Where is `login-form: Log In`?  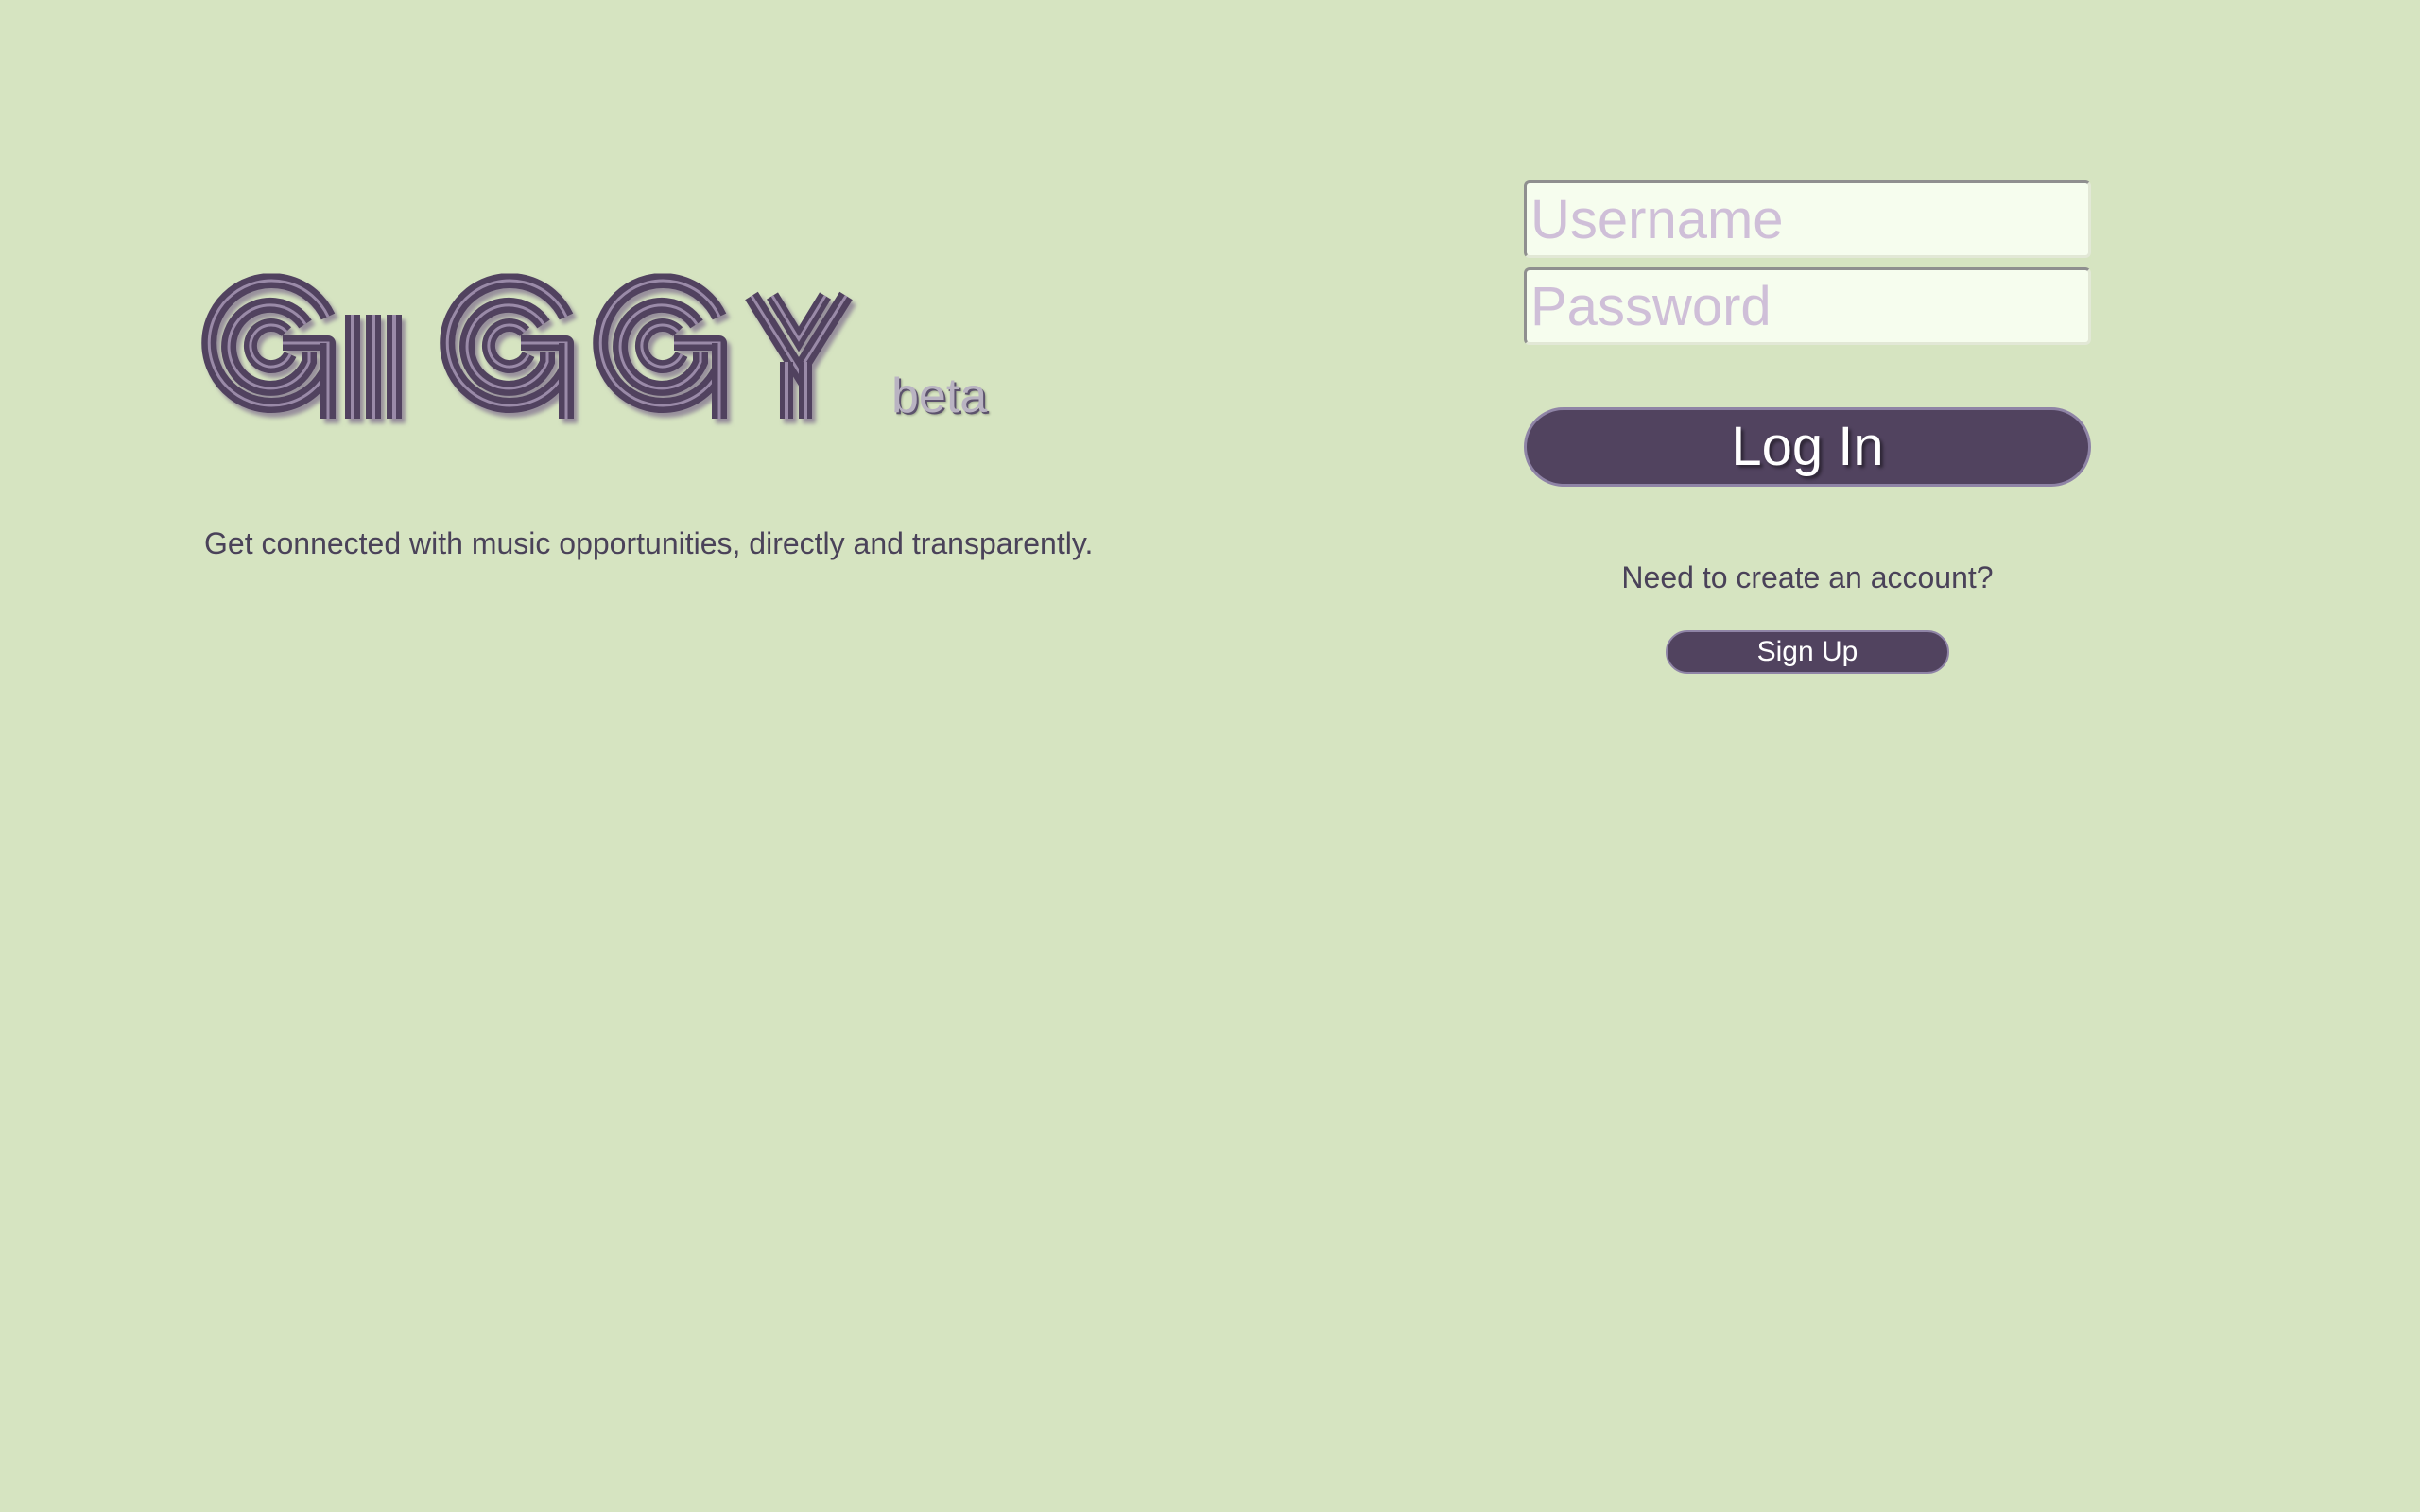
login-form: Log In is located at coordinates (1808, 333).